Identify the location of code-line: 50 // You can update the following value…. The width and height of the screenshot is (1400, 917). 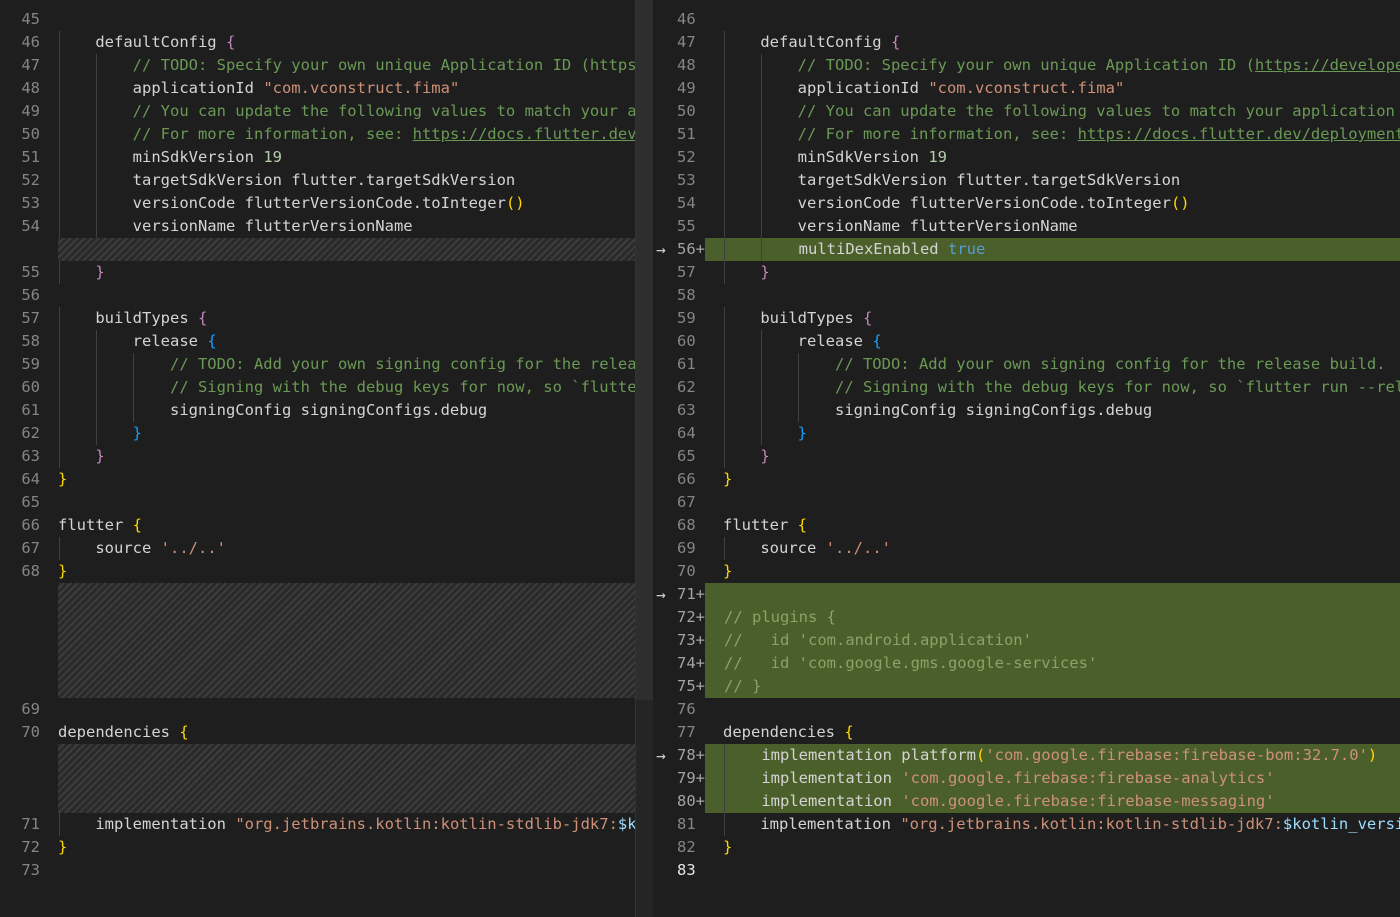
(1026, 111).